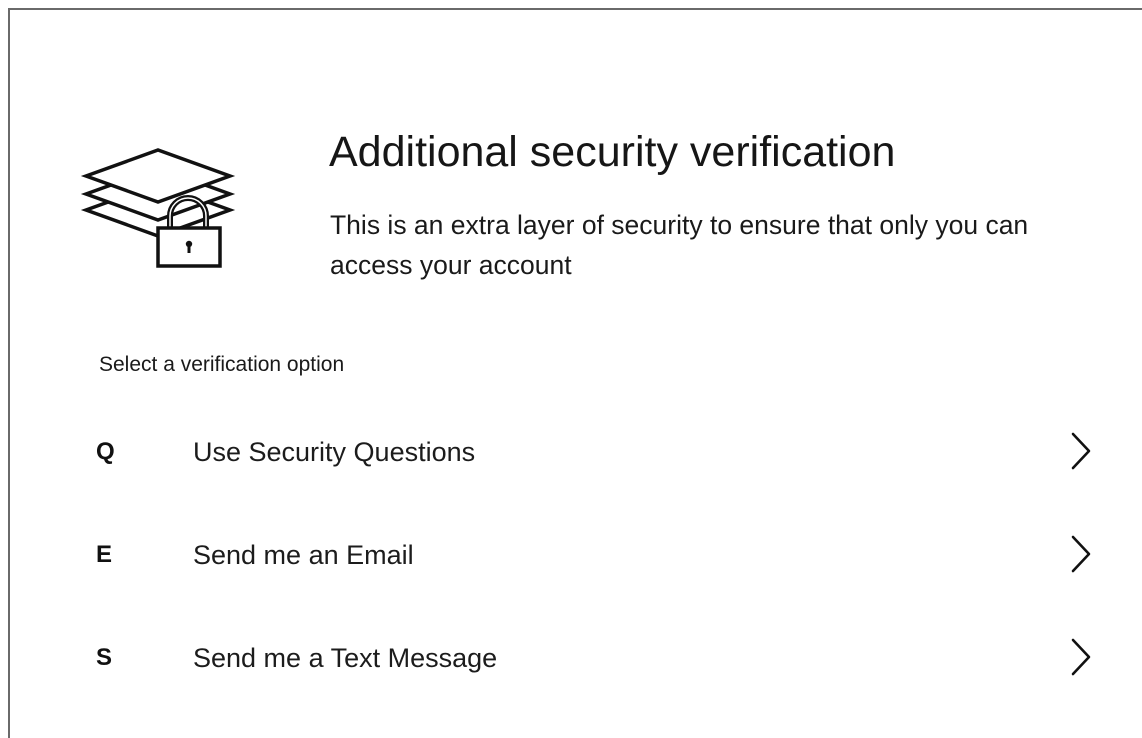 The image size is (1142, 738). Describe the element at coordinates (222, 364) in the screenshot. I see `verification-options-label: Select a verification option` at that location.